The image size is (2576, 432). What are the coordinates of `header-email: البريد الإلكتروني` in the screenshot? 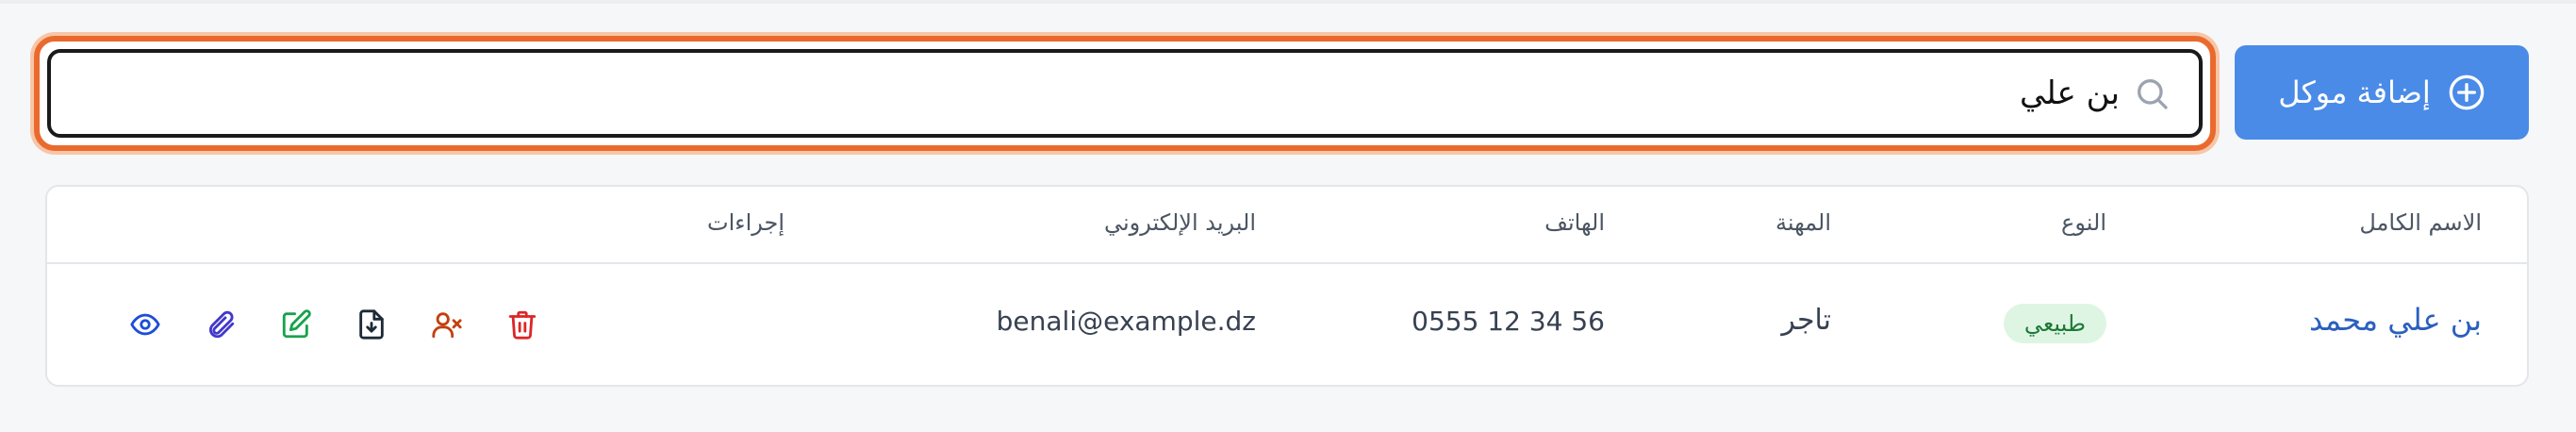 It's located at (1179, 222).